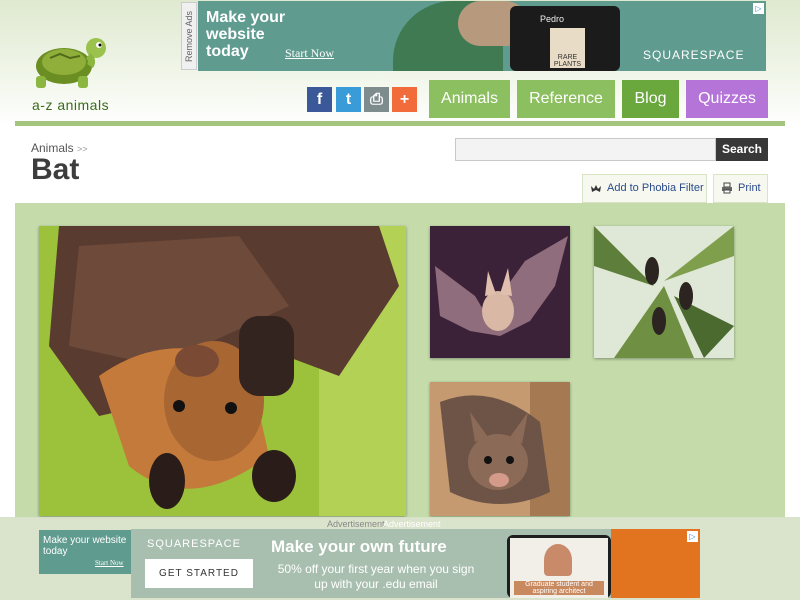 The width and height of the screenshot is (800, 600). Describe the element at coordinates (566, 99) in the screenshot. I see `nav-tab-reference: Reference` at that location.